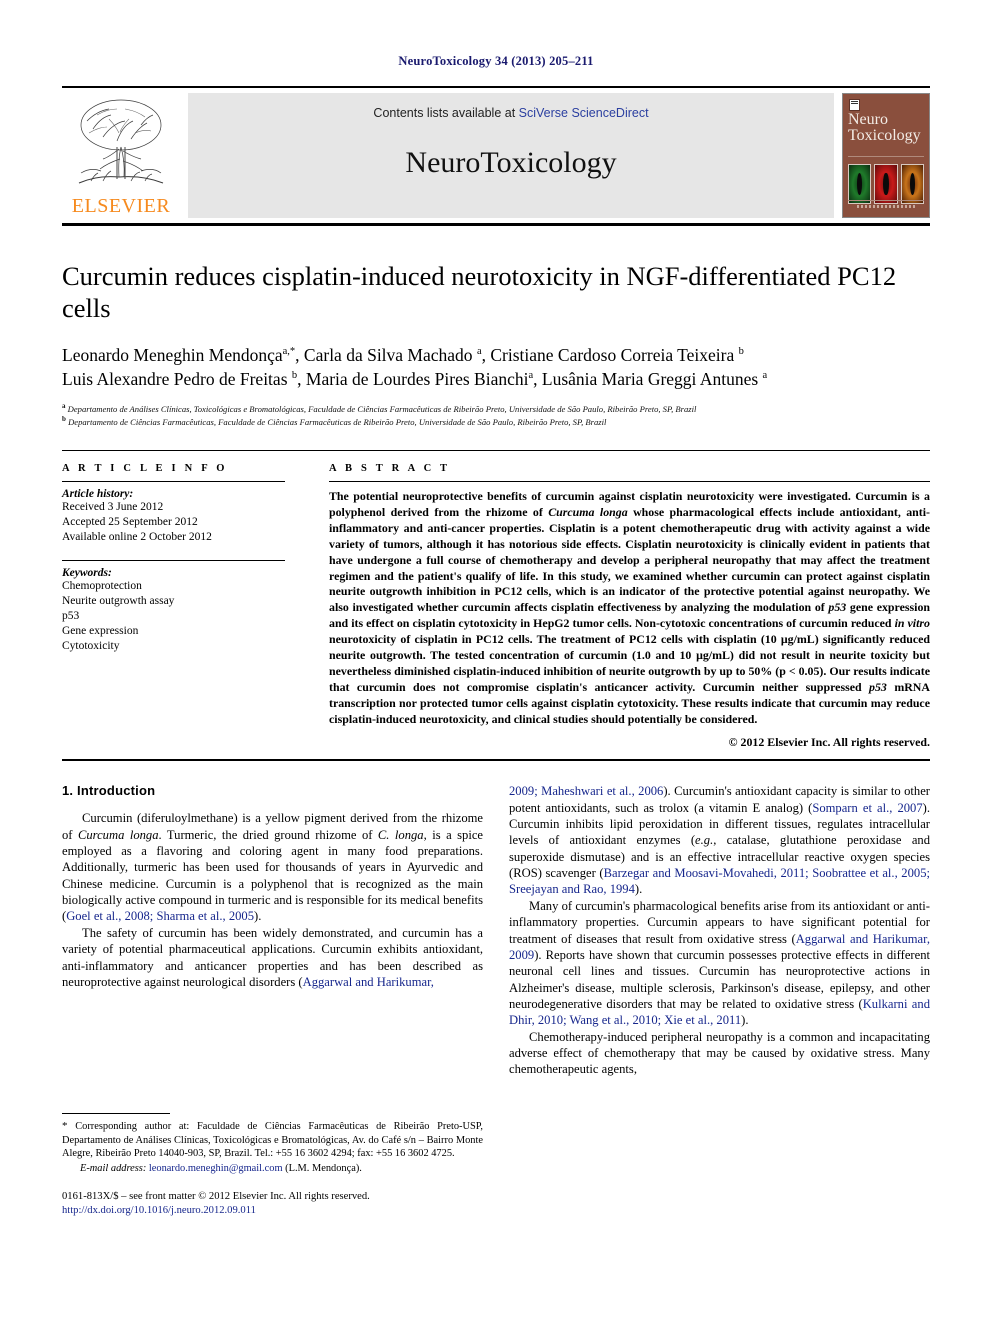 This screenshot has width=992, height=1323. I want to click on keyword-item: Chemoprotection, so click(102, 585).